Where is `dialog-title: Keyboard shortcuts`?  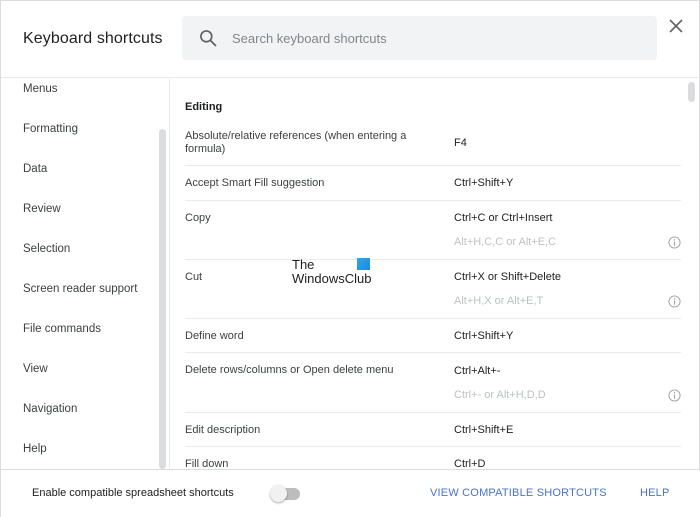 dialog-title: Keyboard shortcuts is located at coordinates (93, 38).